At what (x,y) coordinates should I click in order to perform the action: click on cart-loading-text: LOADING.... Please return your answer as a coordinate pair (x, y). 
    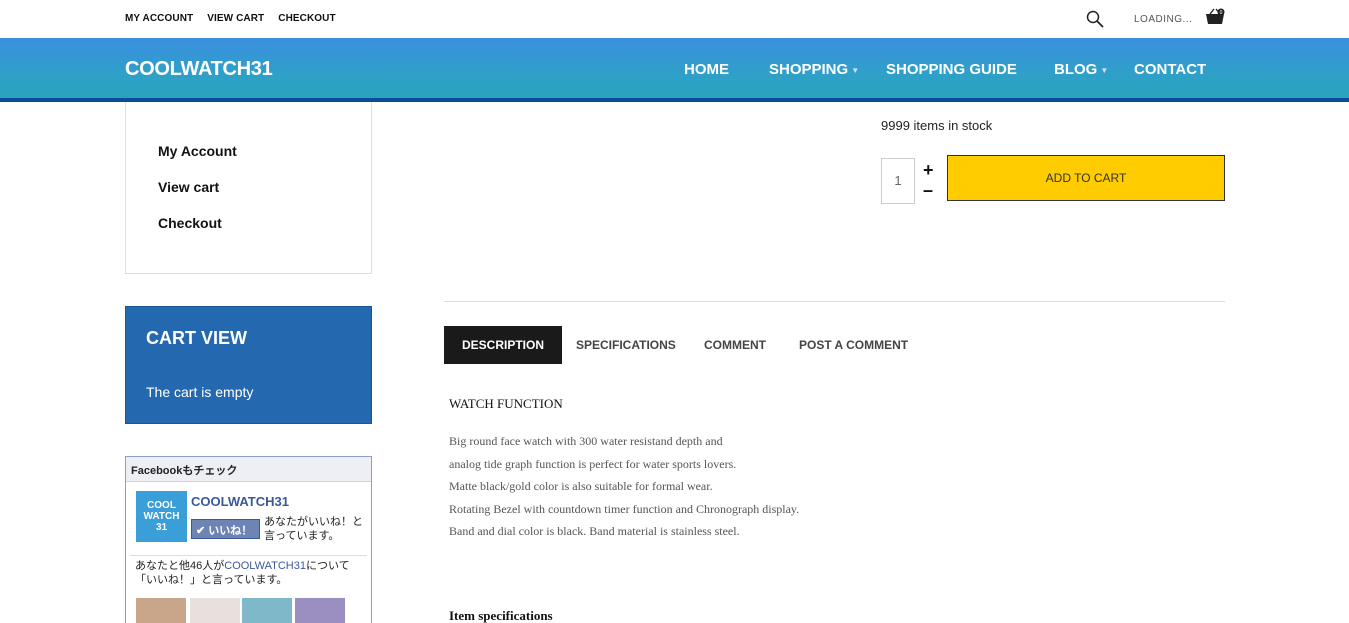
    Looking at the image, I should click on (1163, 19).